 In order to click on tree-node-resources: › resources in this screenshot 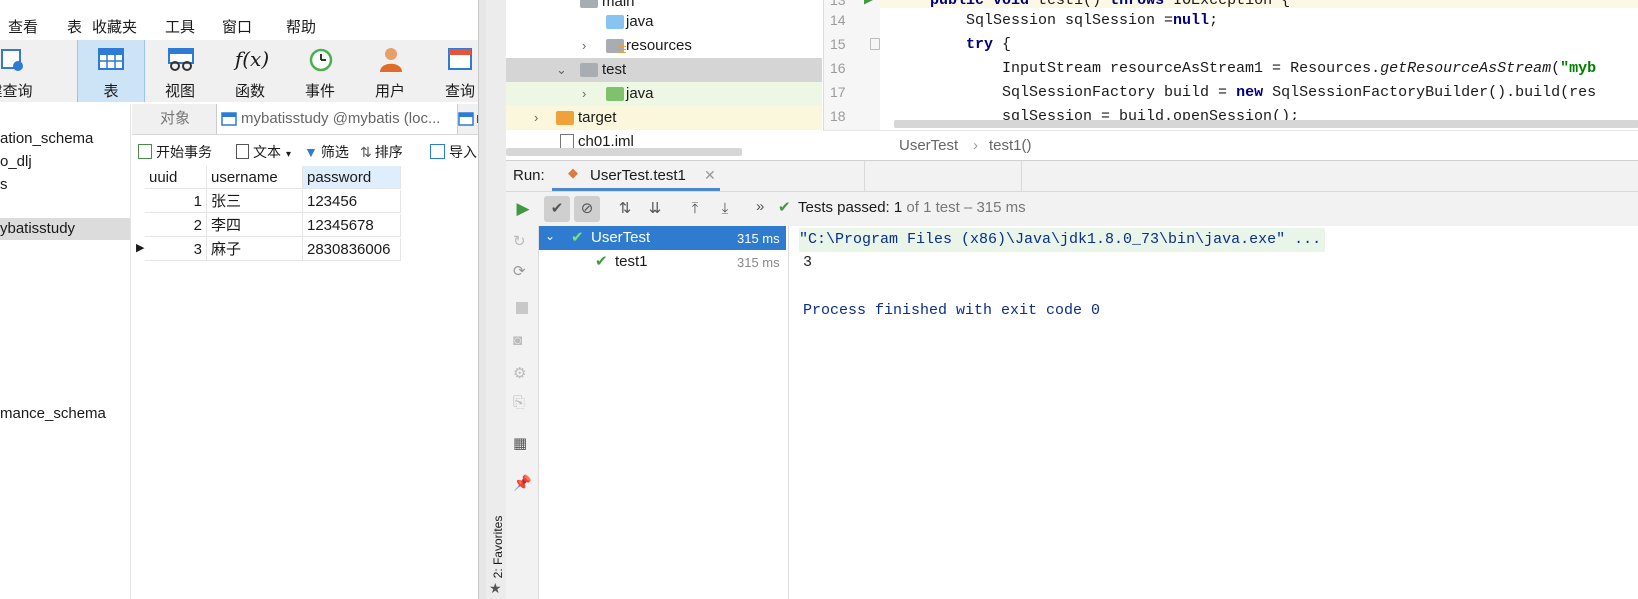, I will do `click(664, 46)`.